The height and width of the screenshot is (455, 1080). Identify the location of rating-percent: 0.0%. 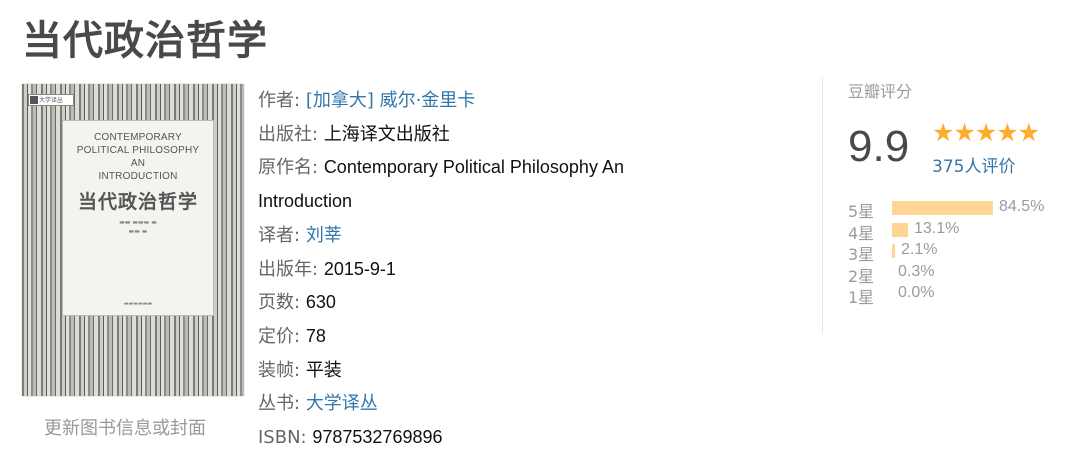
(916, 292).